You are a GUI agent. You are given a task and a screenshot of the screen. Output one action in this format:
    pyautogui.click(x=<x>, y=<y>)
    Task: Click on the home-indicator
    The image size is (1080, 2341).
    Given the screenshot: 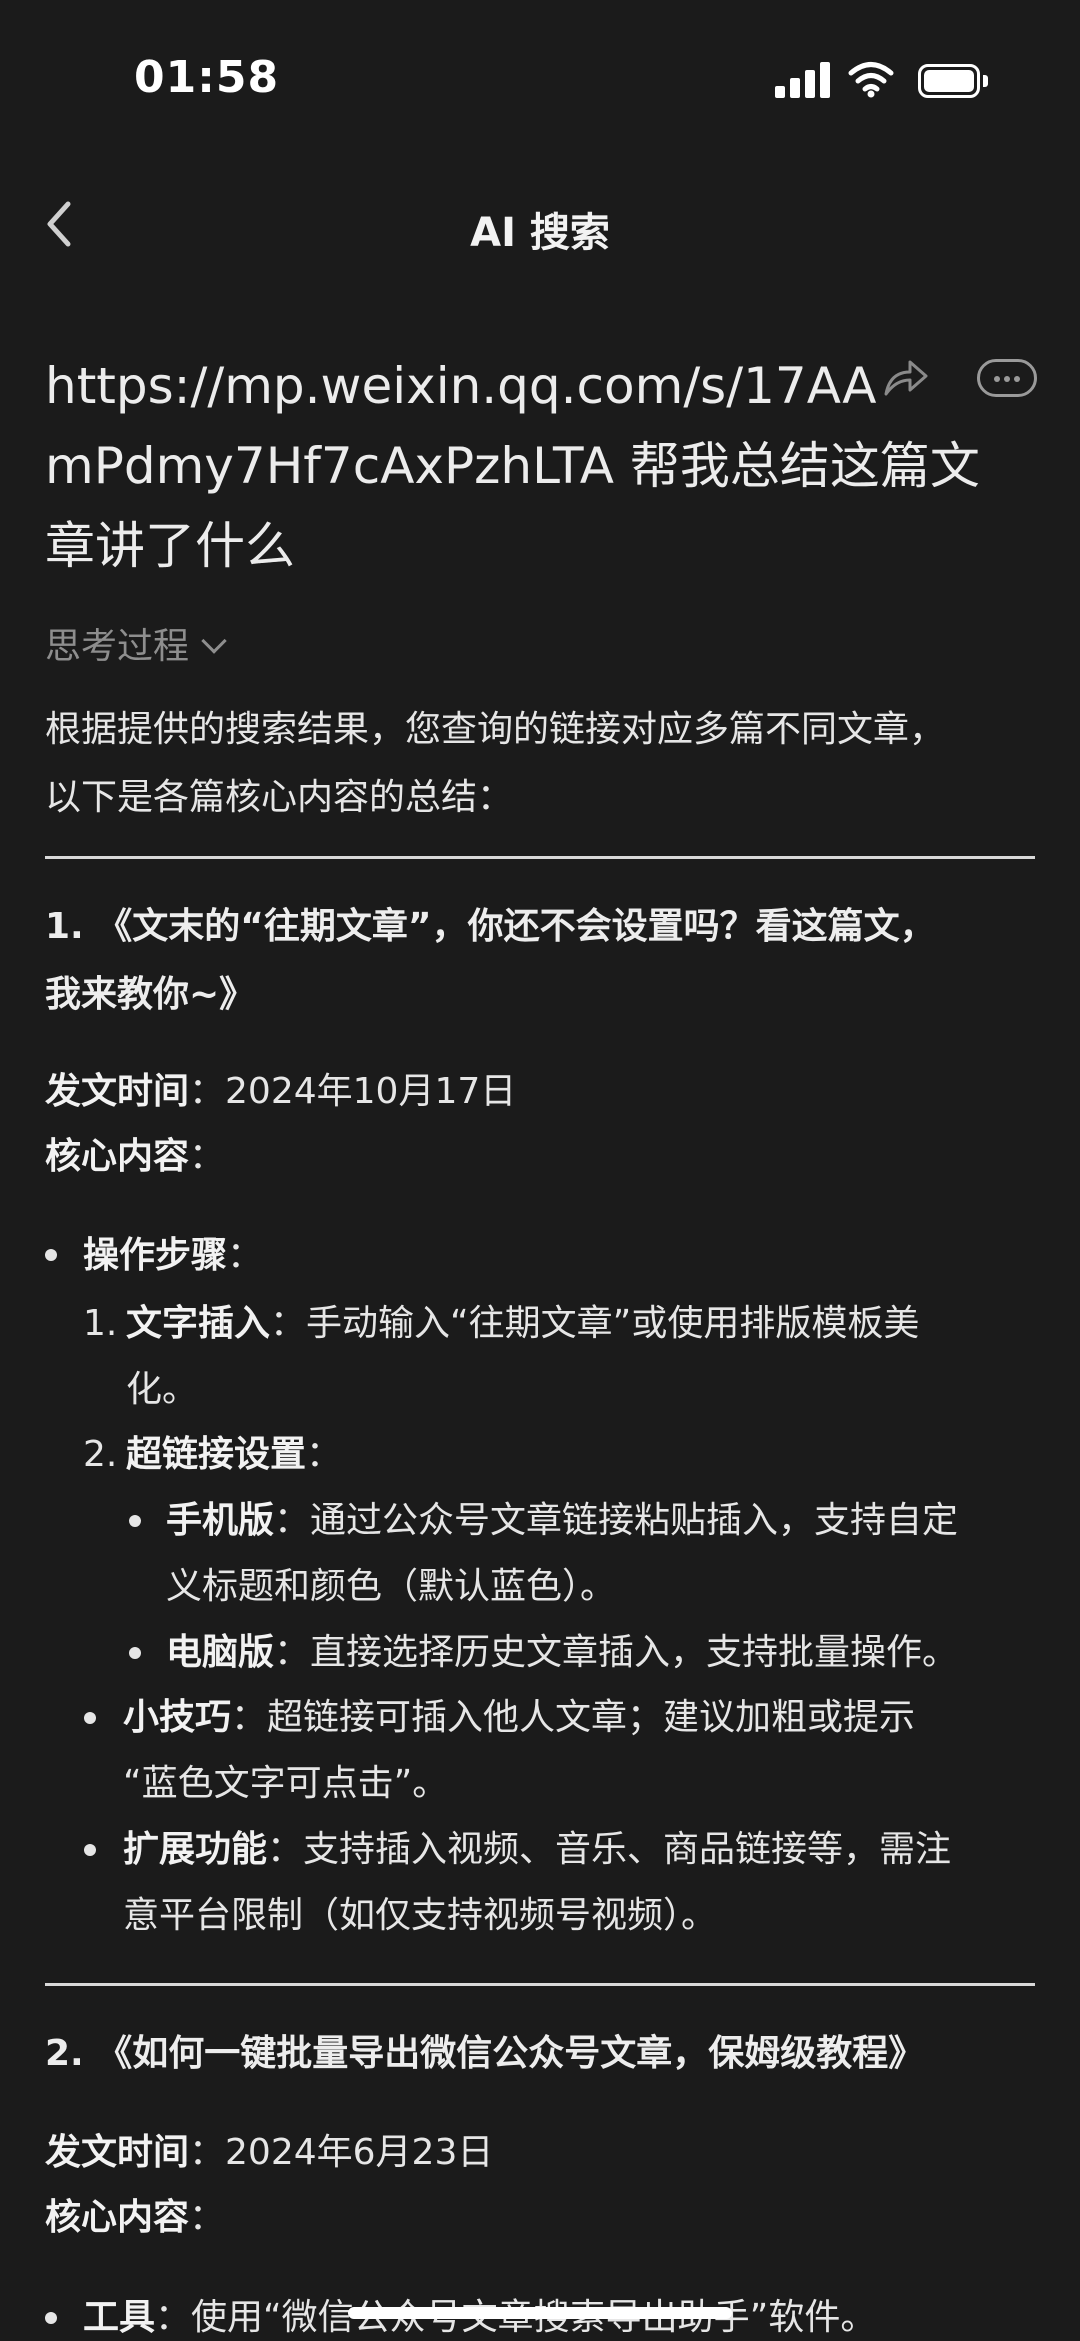 What is the action you would take?
    pyautogui.click(x=540, y=2313)
    